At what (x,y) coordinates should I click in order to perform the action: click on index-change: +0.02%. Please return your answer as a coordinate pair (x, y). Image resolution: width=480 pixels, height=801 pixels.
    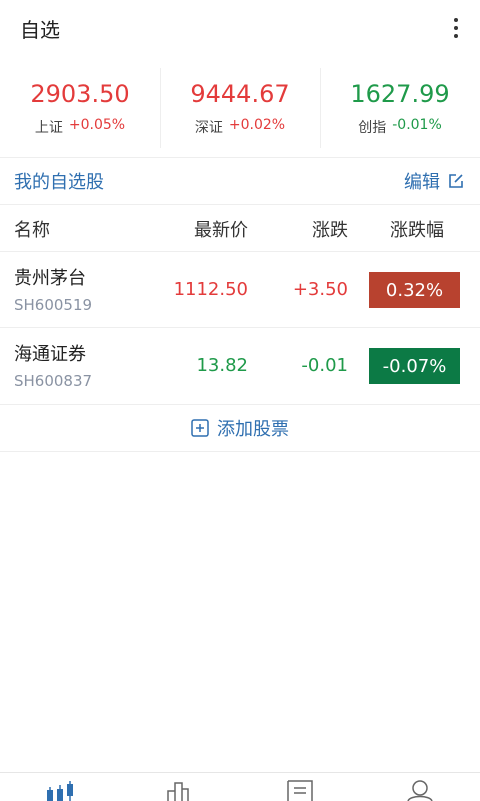
    Looking at the image, I should click on (257, 125).